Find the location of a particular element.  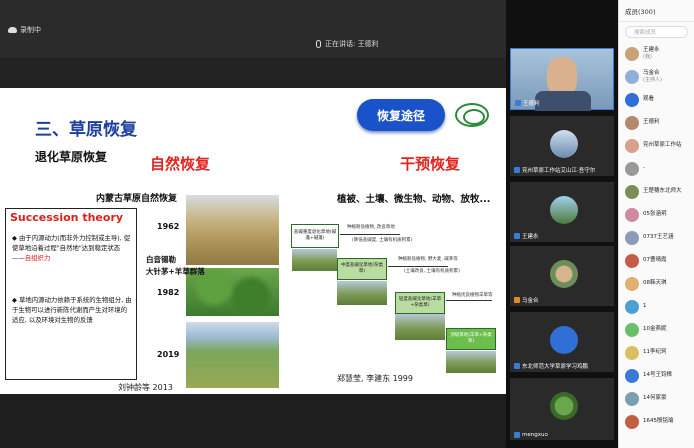

video-name: 兖州草原工作站艾山江·吾守尔 is located at coordinates (559, 171).